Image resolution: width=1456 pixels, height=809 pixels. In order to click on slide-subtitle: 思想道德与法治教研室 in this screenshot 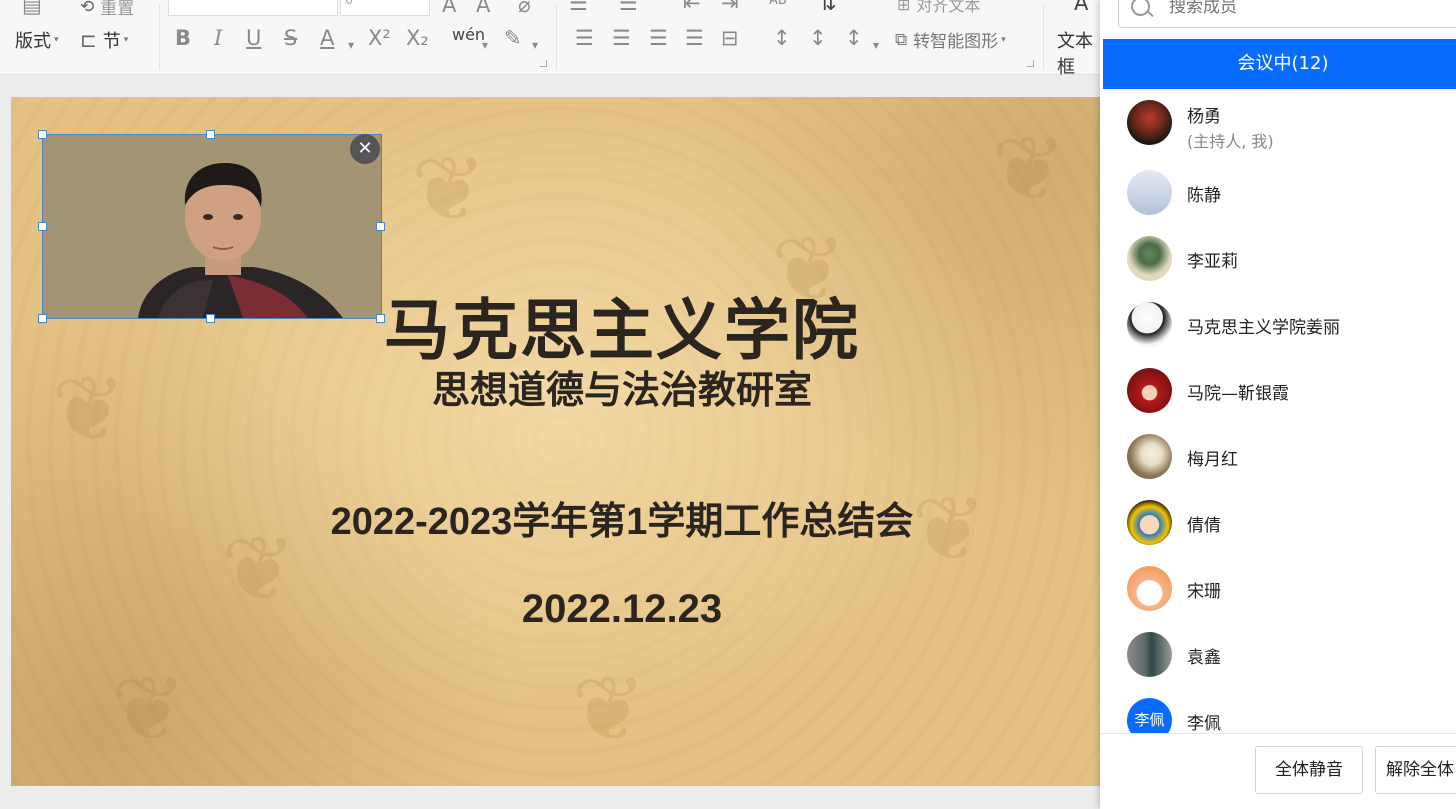, I will do `click(621, 390)`.